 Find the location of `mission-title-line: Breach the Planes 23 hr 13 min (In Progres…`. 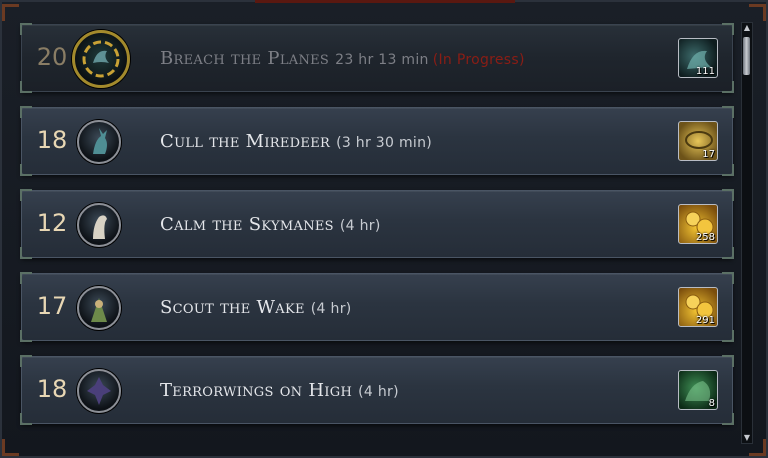

mission-title-line: Breach the Planes 23 hr 13 min (In Progres… is located at coordinates (342, 58).